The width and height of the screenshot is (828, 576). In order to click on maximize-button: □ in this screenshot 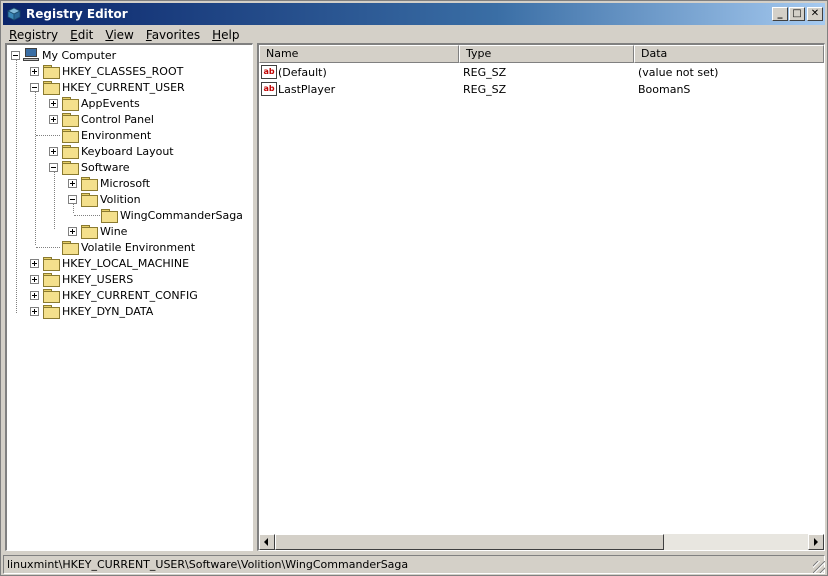, I will do `click(797, 14)`.